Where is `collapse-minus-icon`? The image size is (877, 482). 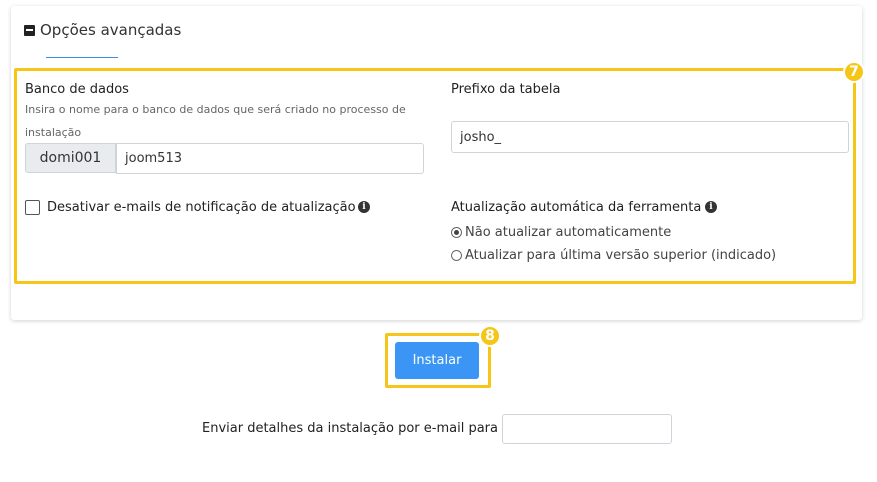
collapse-minus-icon is located at coordinates (29, 30).